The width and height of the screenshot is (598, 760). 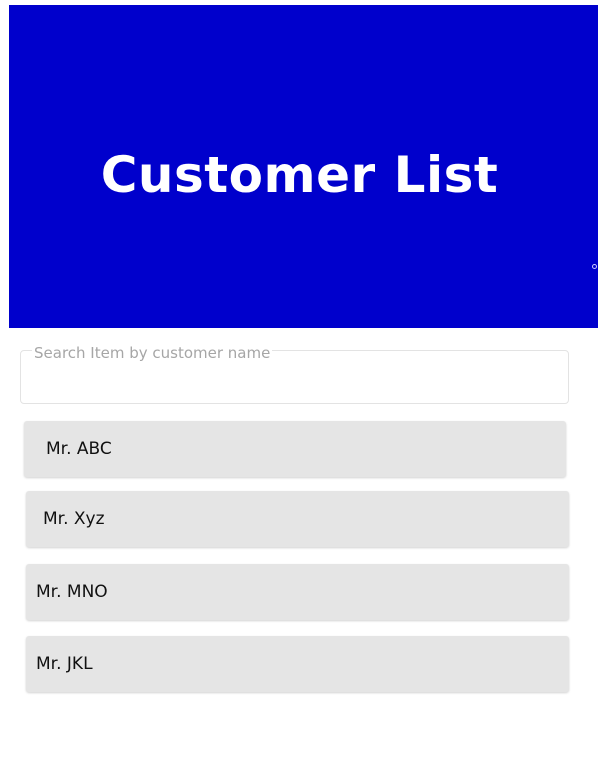 I want to click on page-title: Customer List, so click(x=299, y=174).